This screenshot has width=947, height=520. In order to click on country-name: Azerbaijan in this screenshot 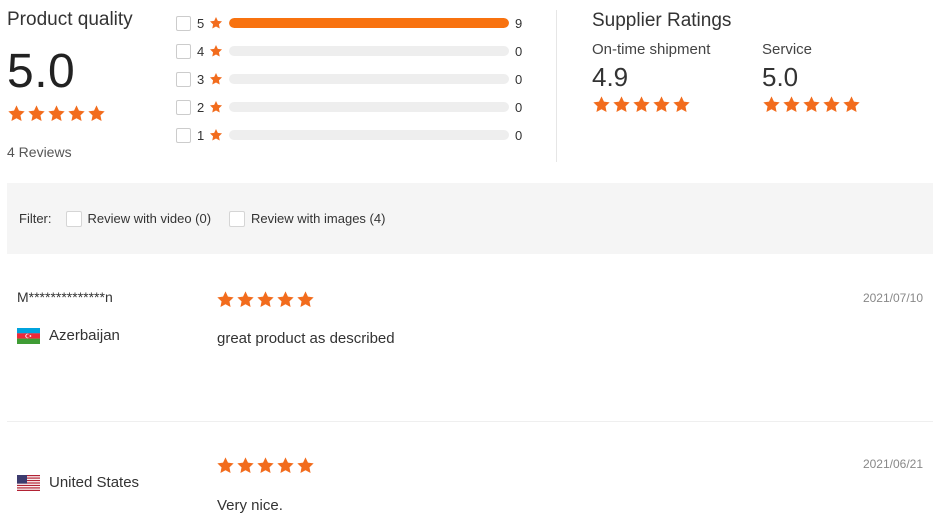, I will do `click(84, 335)`.